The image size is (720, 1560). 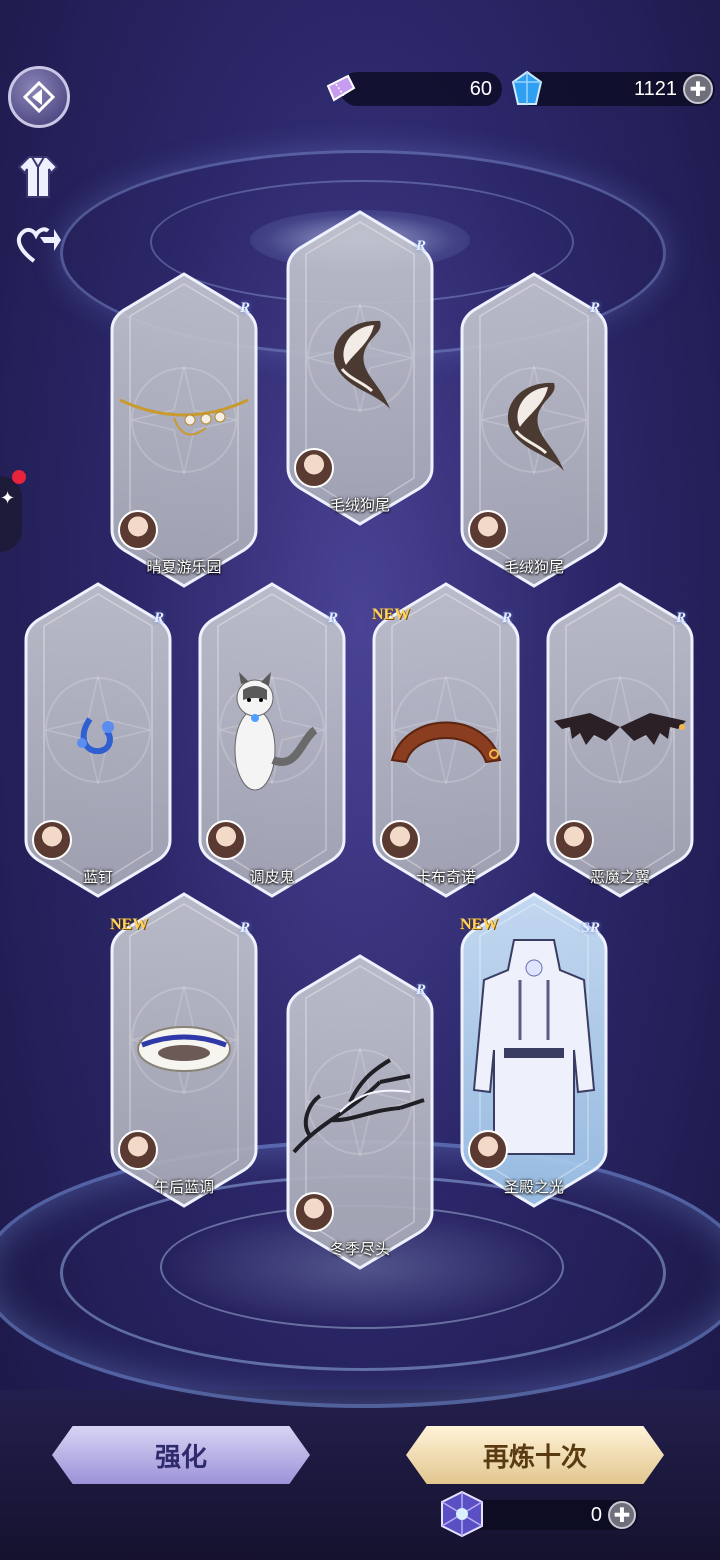 I want to click on item-gold-necklace, so click(x=184, y=425).